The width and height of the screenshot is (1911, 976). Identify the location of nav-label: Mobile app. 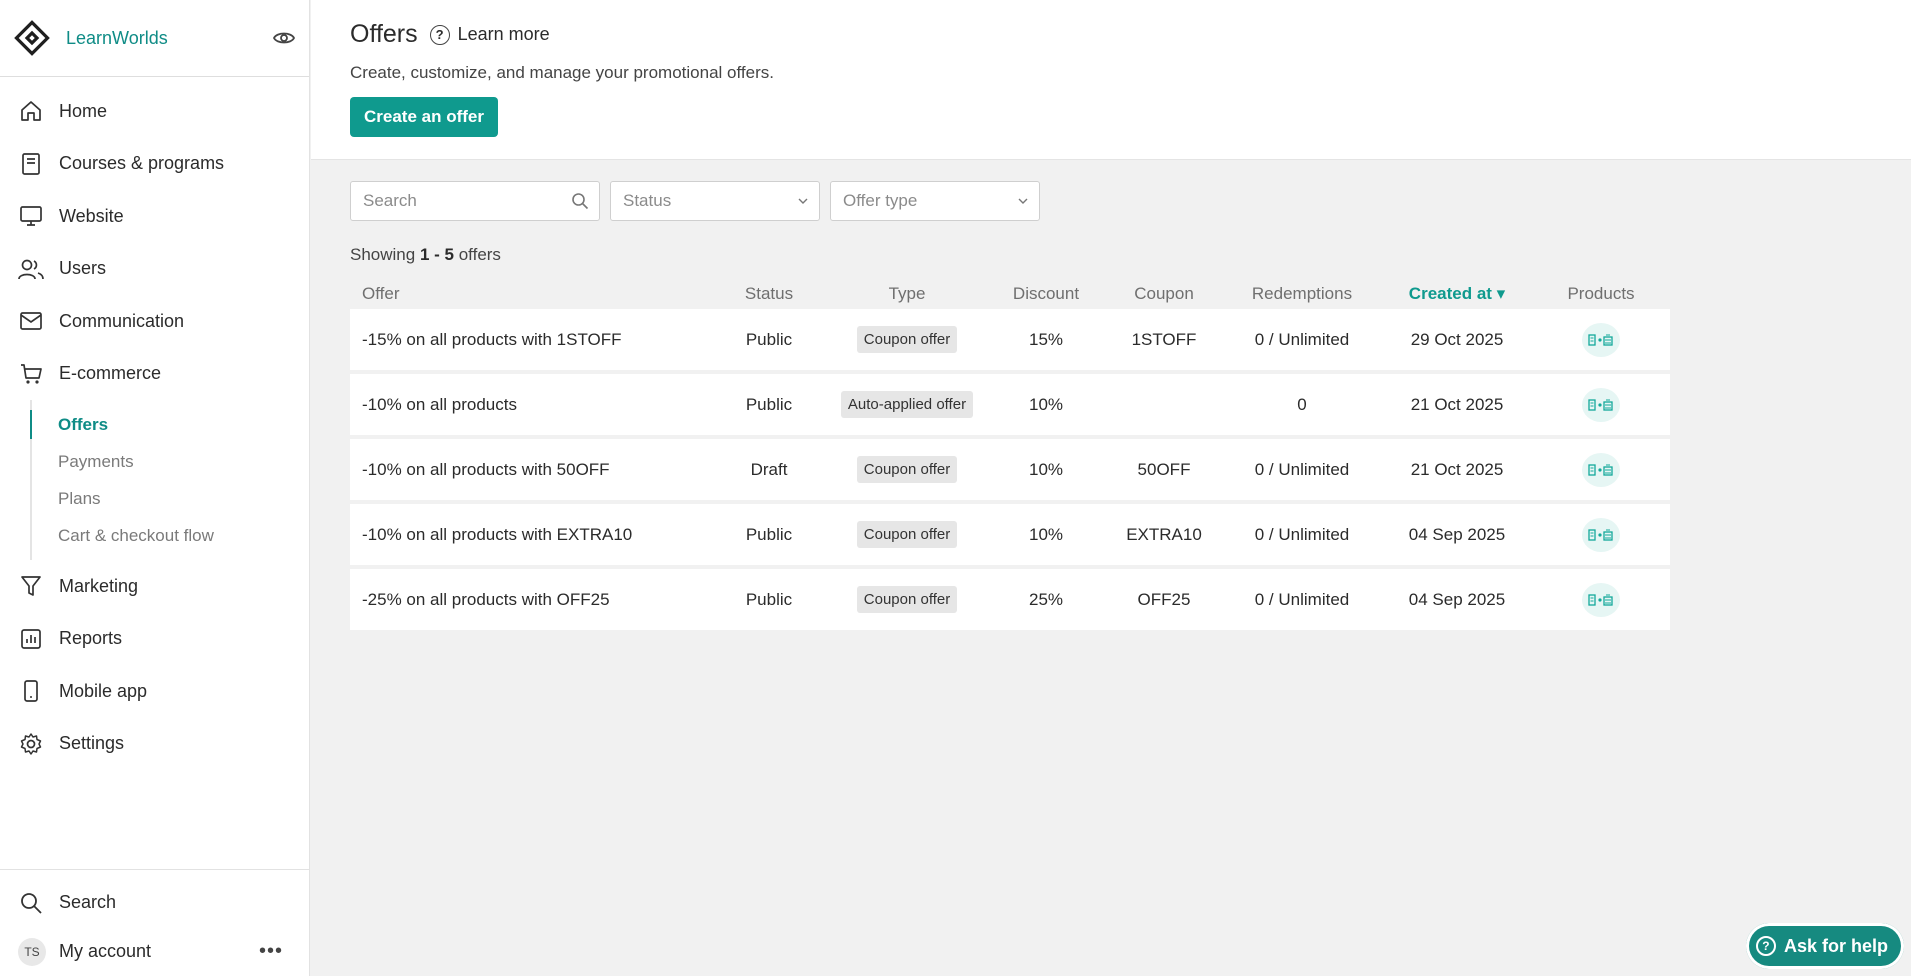
(103, 690).